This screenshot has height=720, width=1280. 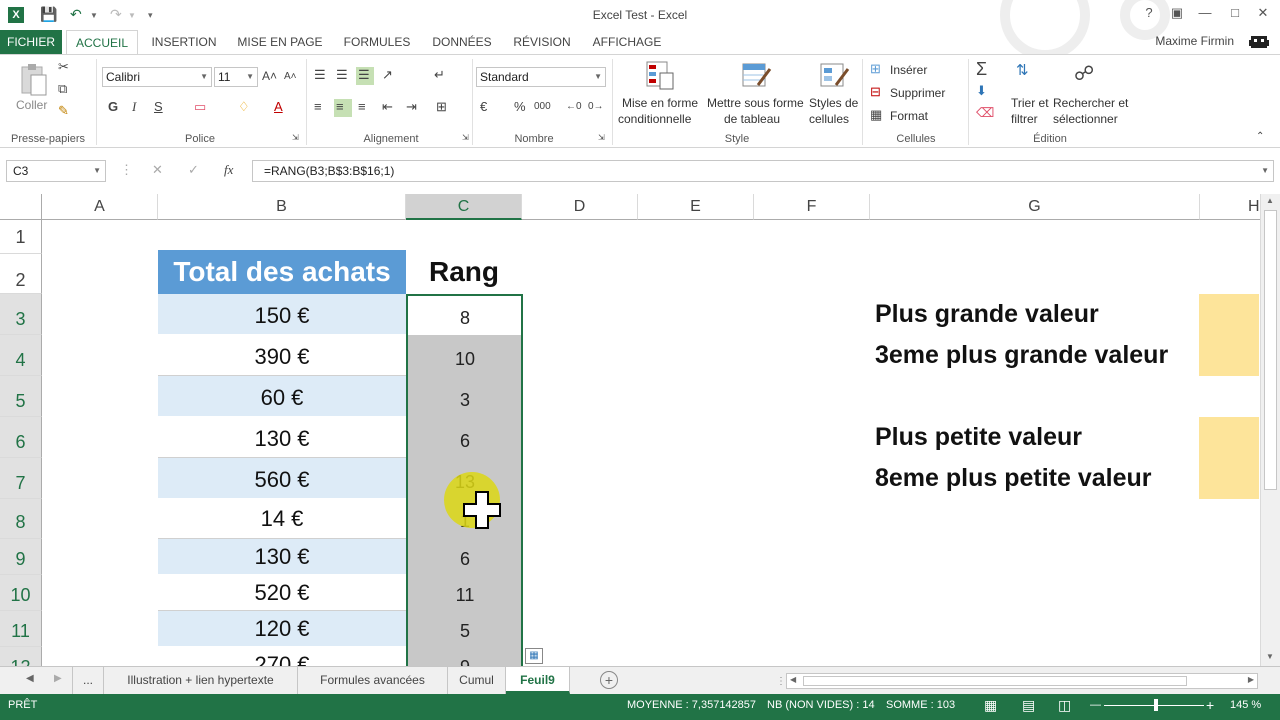 What do you see at coordinates (465, 656) in the screenshot?
I see `rank-cell: 9` at bounding box center [465, 656].